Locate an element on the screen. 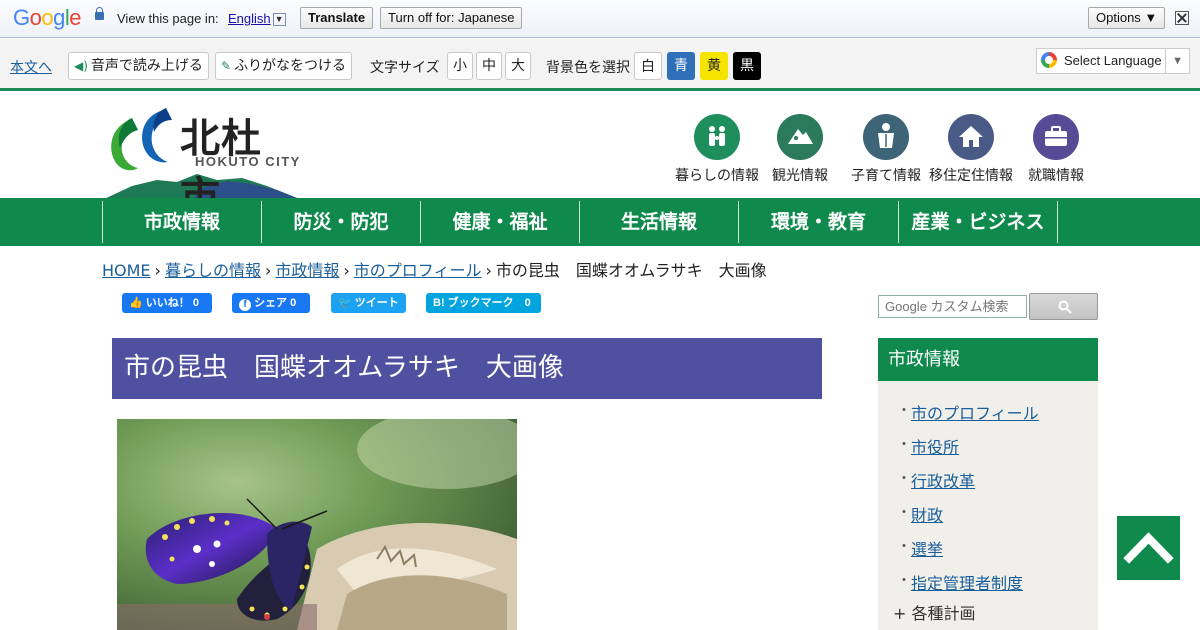 This screenshot has height=630, width=1200. bg-yellow-button: 黄 is located at coordinates (714, 66).